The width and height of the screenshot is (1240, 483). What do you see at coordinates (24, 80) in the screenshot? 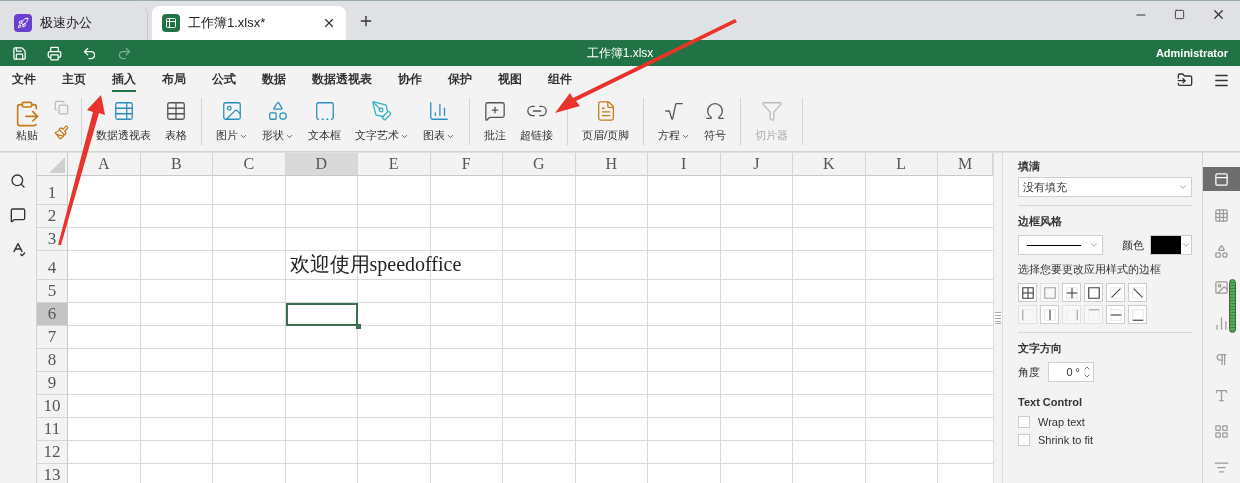
I see `menu-tab: 文件` at bounding box center [24, 80].